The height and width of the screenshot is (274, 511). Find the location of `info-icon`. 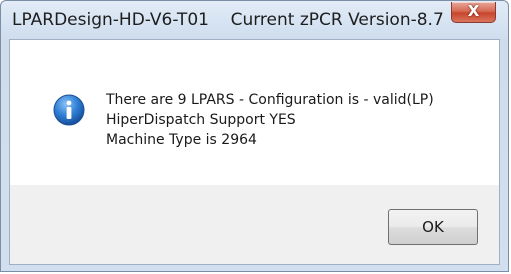

info-icon is located at coordinates (69, 110).